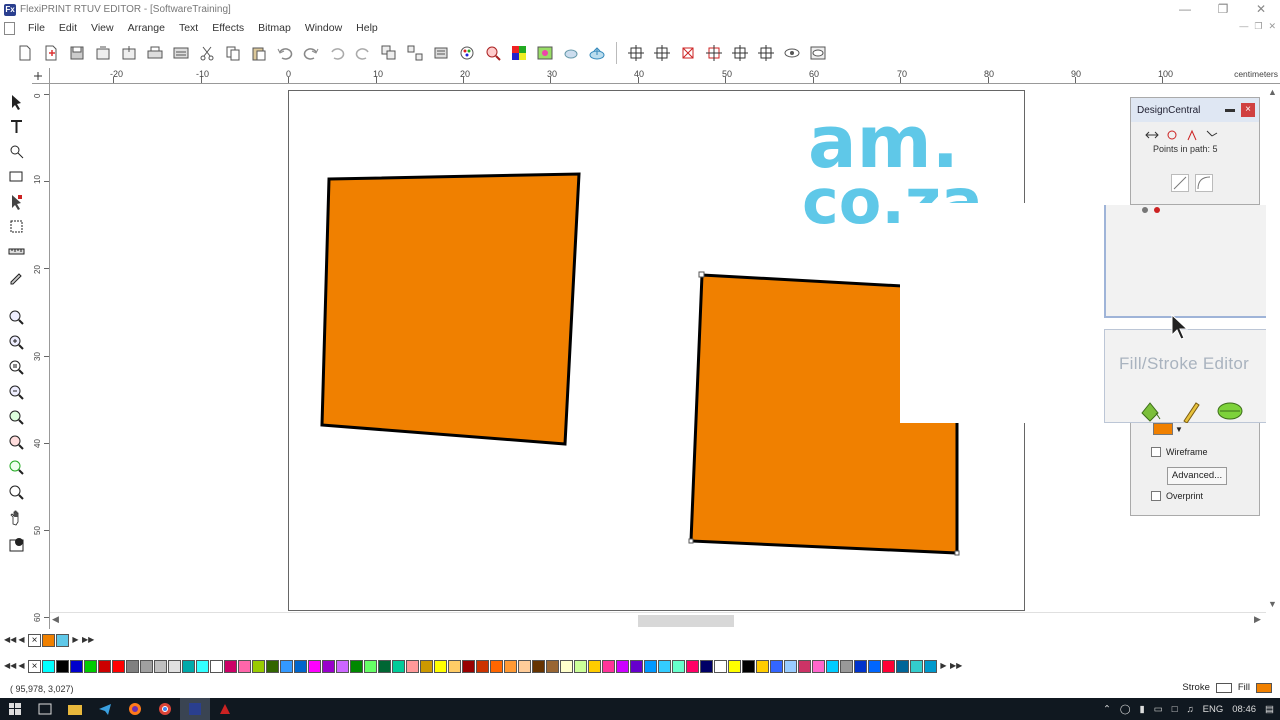 This screenshot has height=720, width=1280. Describe the element at coordinates (155, 53) in the screenshot. I see `print-icon` at that location.